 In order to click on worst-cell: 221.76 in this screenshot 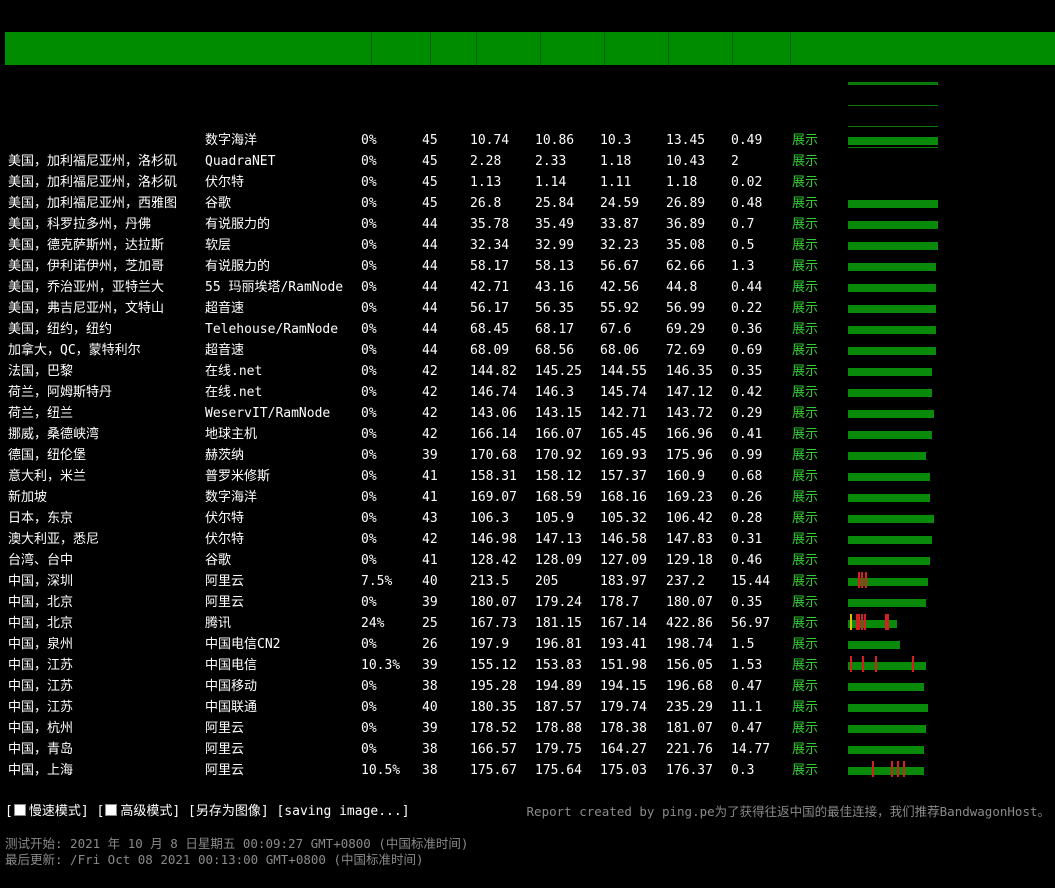, I will do `click(689, 749)`.